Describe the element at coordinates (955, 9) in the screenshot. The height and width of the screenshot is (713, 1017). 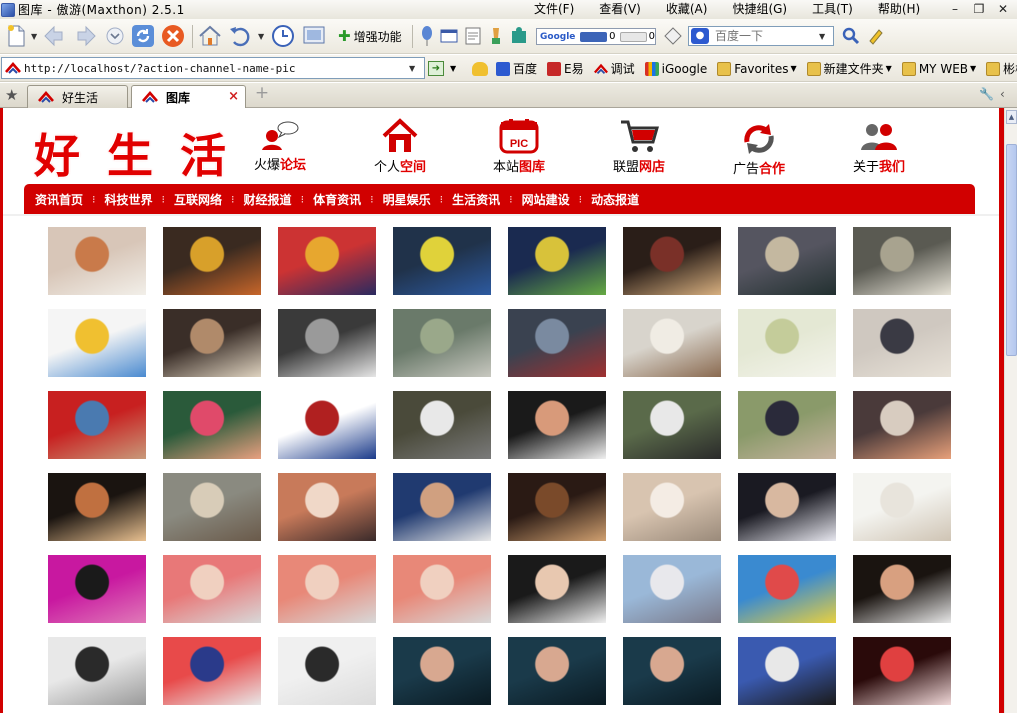
I see `minimize-button: –` at that location.